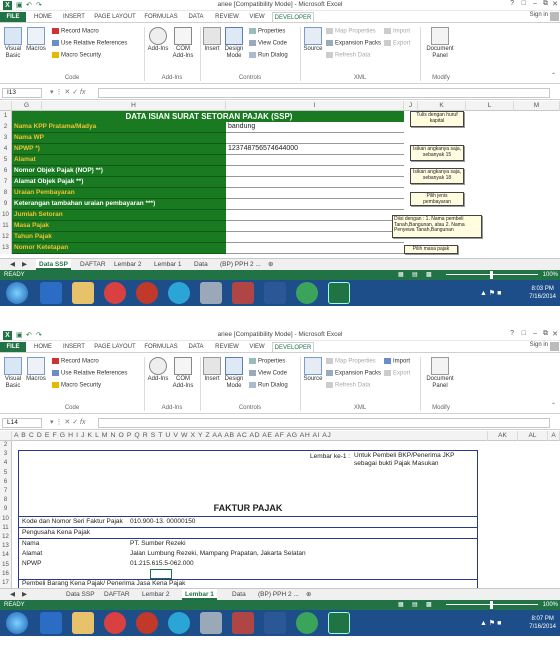 The image size is (560, 660). What do you see at coordinates (13, 373) in the screenshot?
I see `visual-basic-button: Visual Basic` at bounding box center [13, 373].